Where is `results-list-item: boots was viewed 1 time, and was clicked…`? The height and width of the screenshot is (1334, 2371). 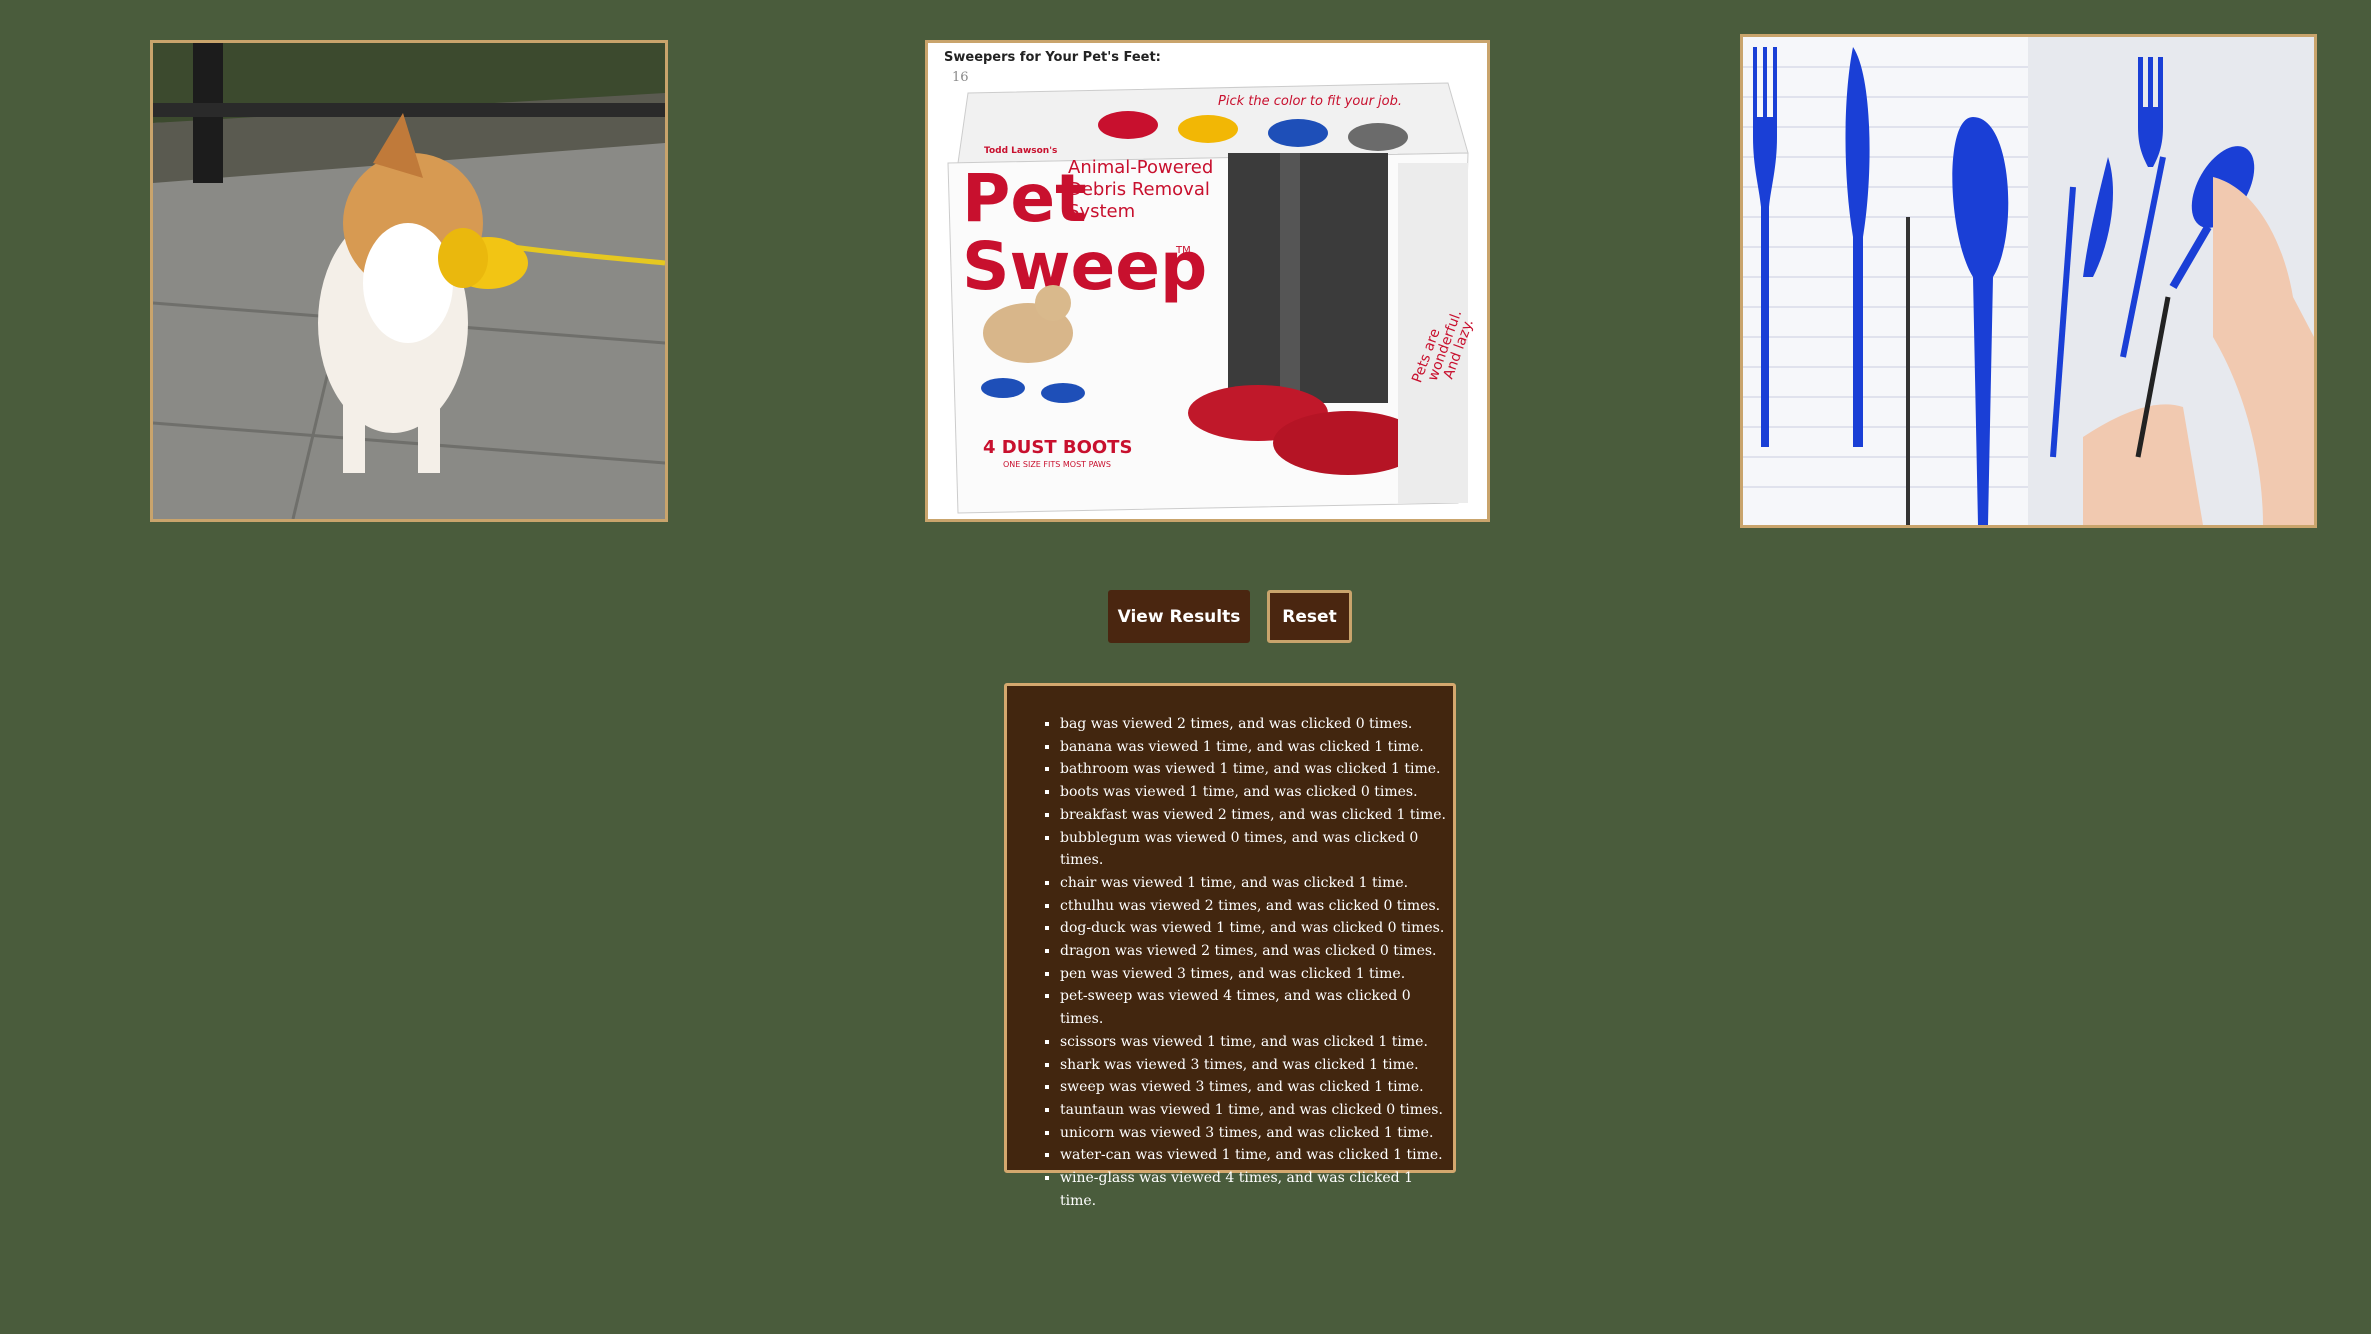 results-list-item: boots was viewed 1 time, and was clicked… is located at coordinates (1256, 792).